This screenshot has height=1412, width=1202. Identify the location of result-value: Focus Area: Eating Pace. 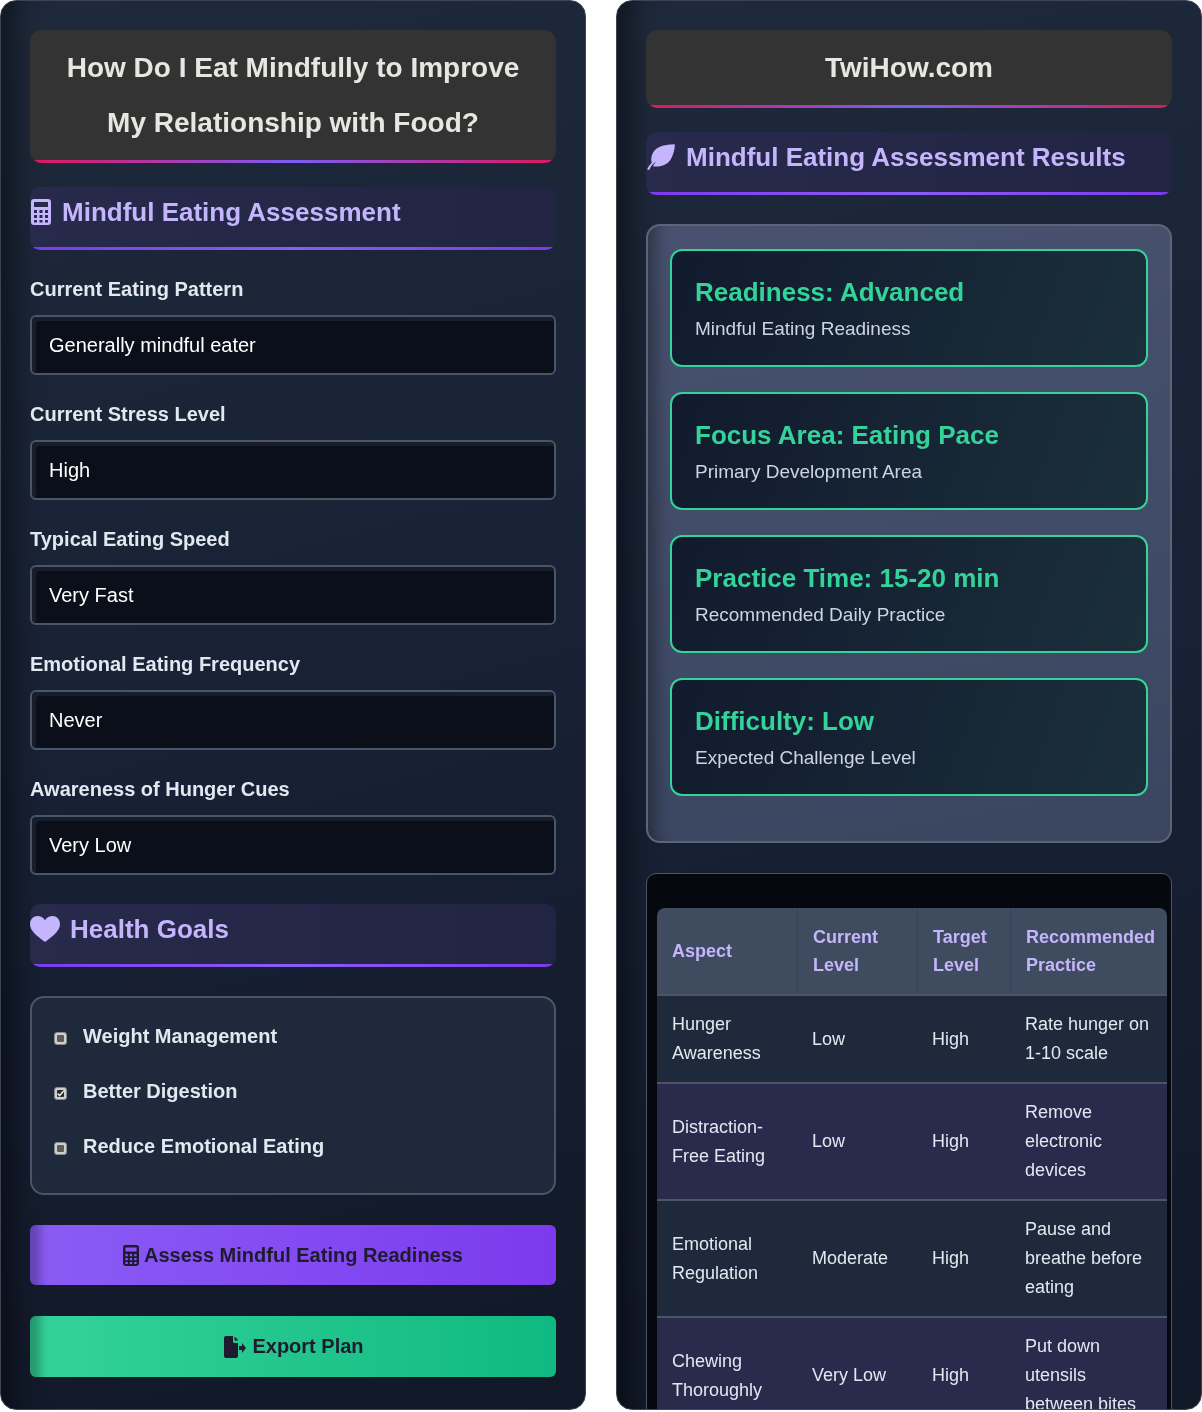
(847, 435).